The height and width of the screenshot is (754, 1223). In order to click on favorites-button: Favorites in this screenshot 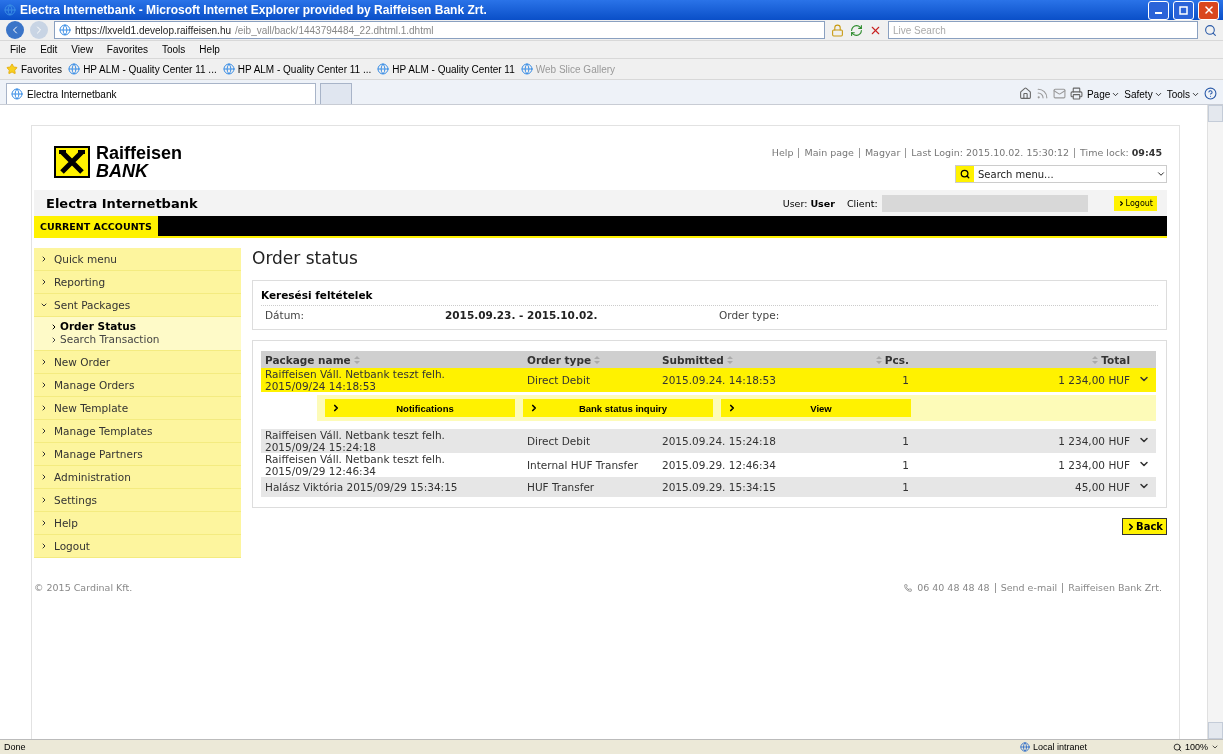, I will do `click(34, 69)`.